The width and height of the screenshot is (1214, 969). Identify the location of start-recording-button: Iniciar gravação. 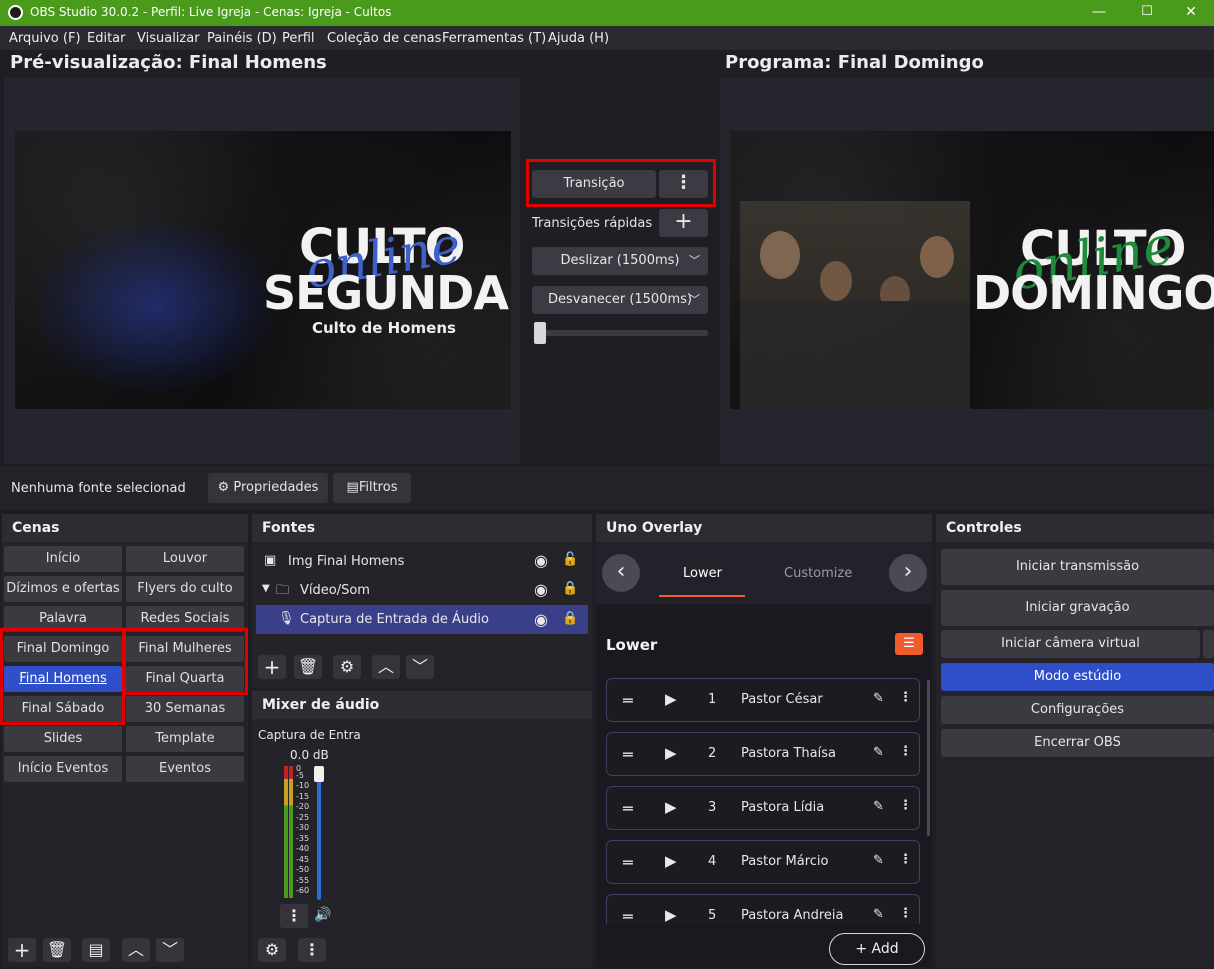
(1077, 608).